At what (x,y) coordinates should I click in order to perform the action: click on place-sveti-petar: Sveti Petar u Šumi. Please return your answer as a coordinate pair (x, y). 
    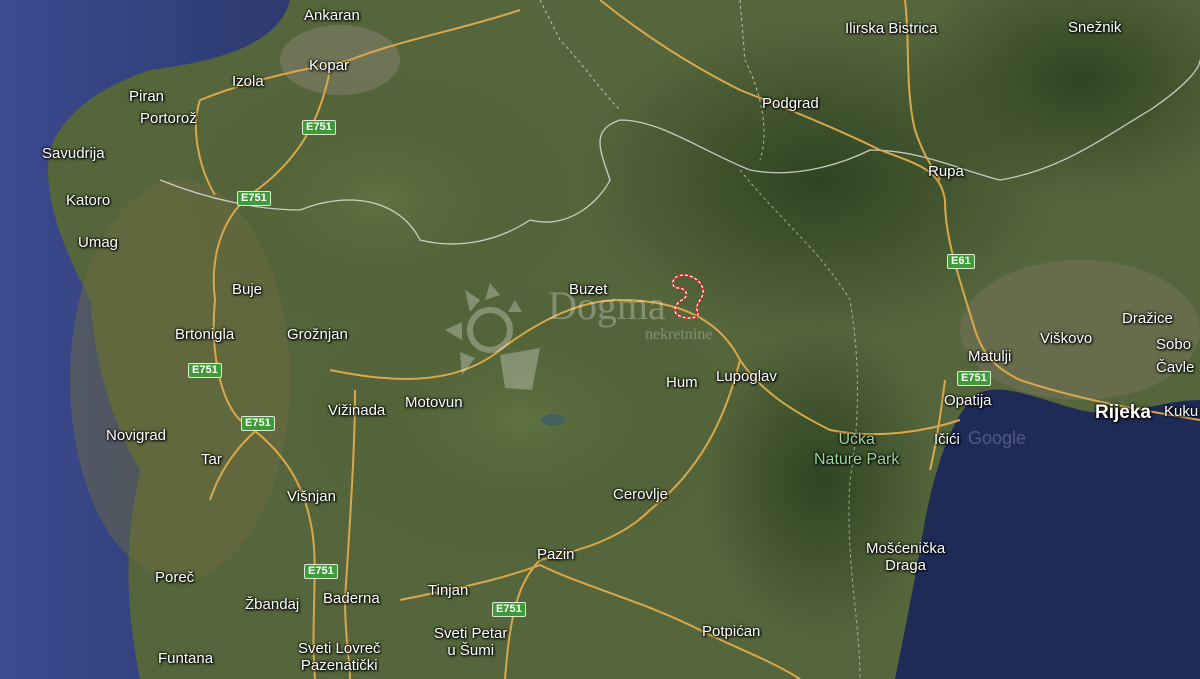
    Looking at the image, I should click on (471, 642).